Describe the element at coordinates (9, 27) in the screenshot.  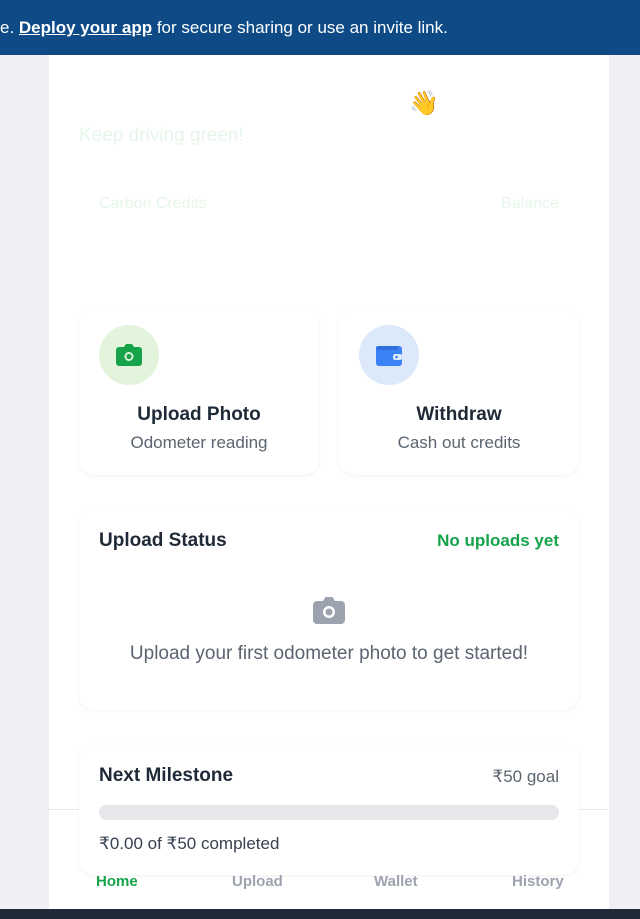
I see `banner-prefix: e.` at that location.